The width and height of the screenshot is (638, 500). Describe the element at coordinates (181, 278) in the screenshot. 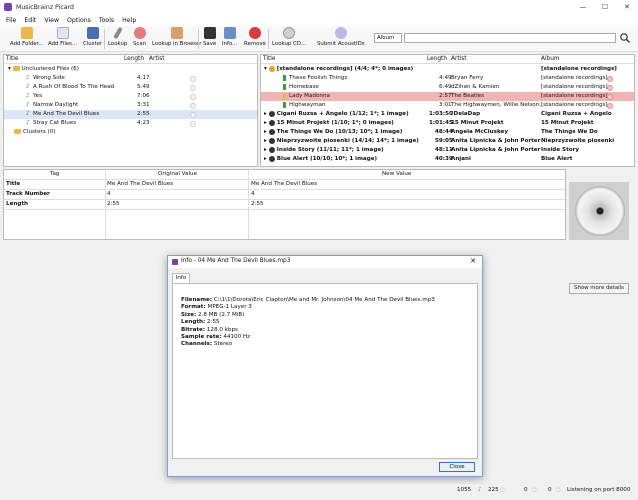

I see `tab-info: Info` at that location.